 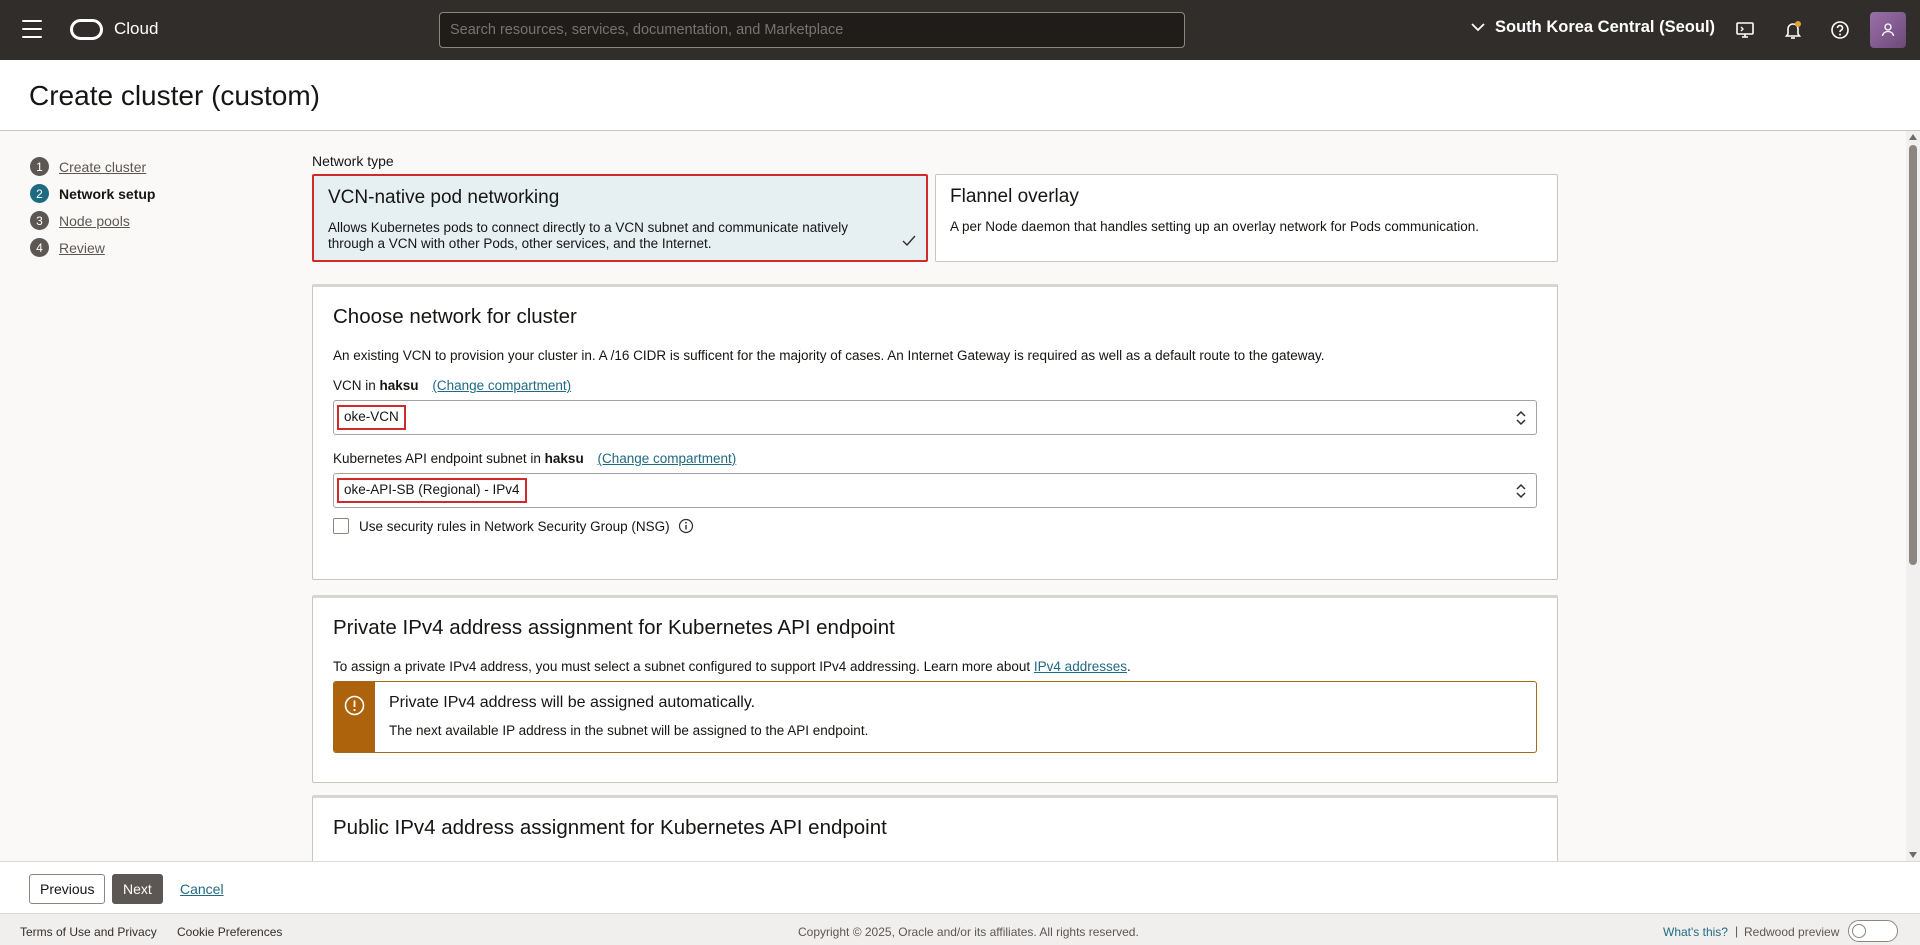 I want to click on vcn-compartment: haksu, so click(x=399, y=385).